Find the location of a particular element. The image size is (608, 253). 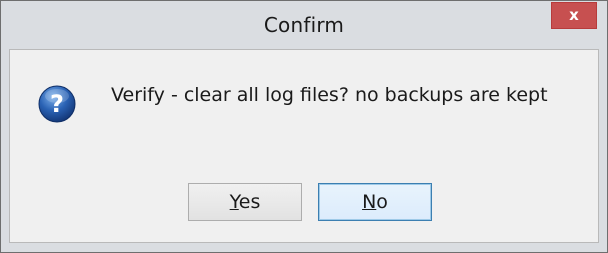

yes-button-accelerator: Y is located at coordinates (234, 202).